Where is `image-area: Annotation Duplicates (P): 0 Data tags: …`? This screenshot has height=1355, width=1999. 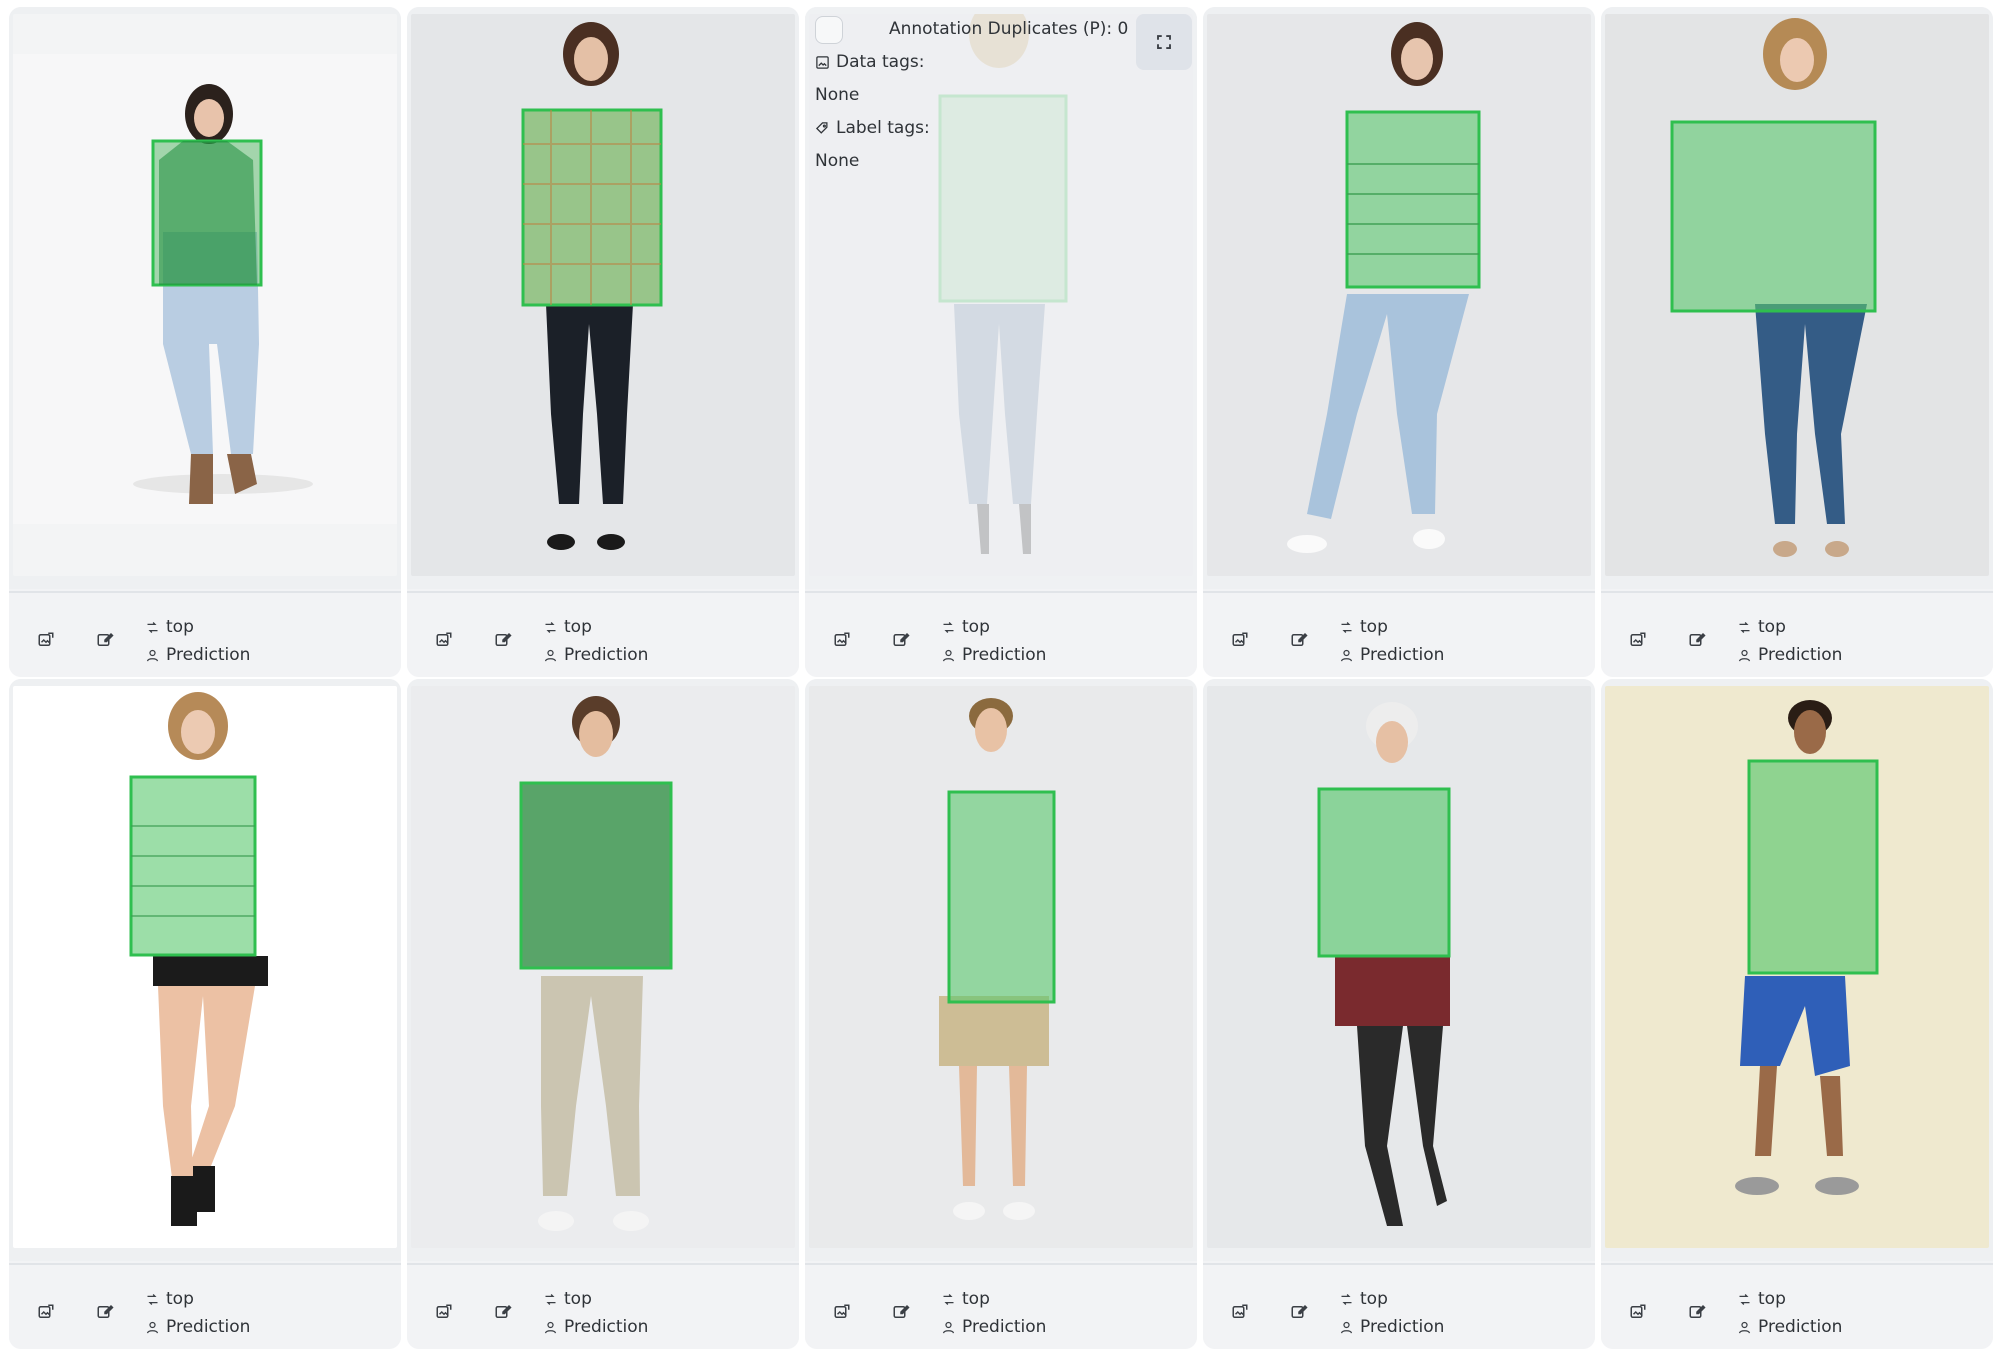 image-area: Annotation Duplicates (P): 0 Data tags: … is located at coordinates (1001, 298).